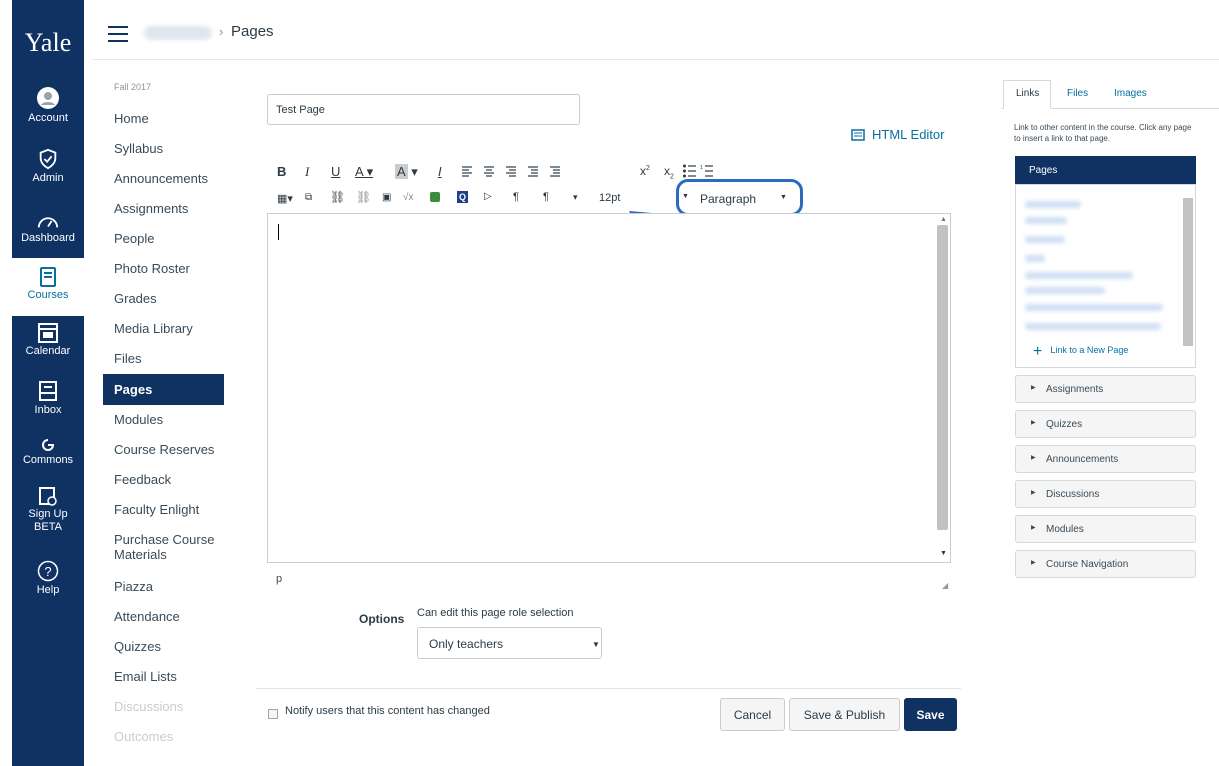 Image resolution: width=1219 pixels, height=766 pixels. Describe the element at coordinates (645, 171) in the screenshot. I see `superscript-button: x2` at that location.